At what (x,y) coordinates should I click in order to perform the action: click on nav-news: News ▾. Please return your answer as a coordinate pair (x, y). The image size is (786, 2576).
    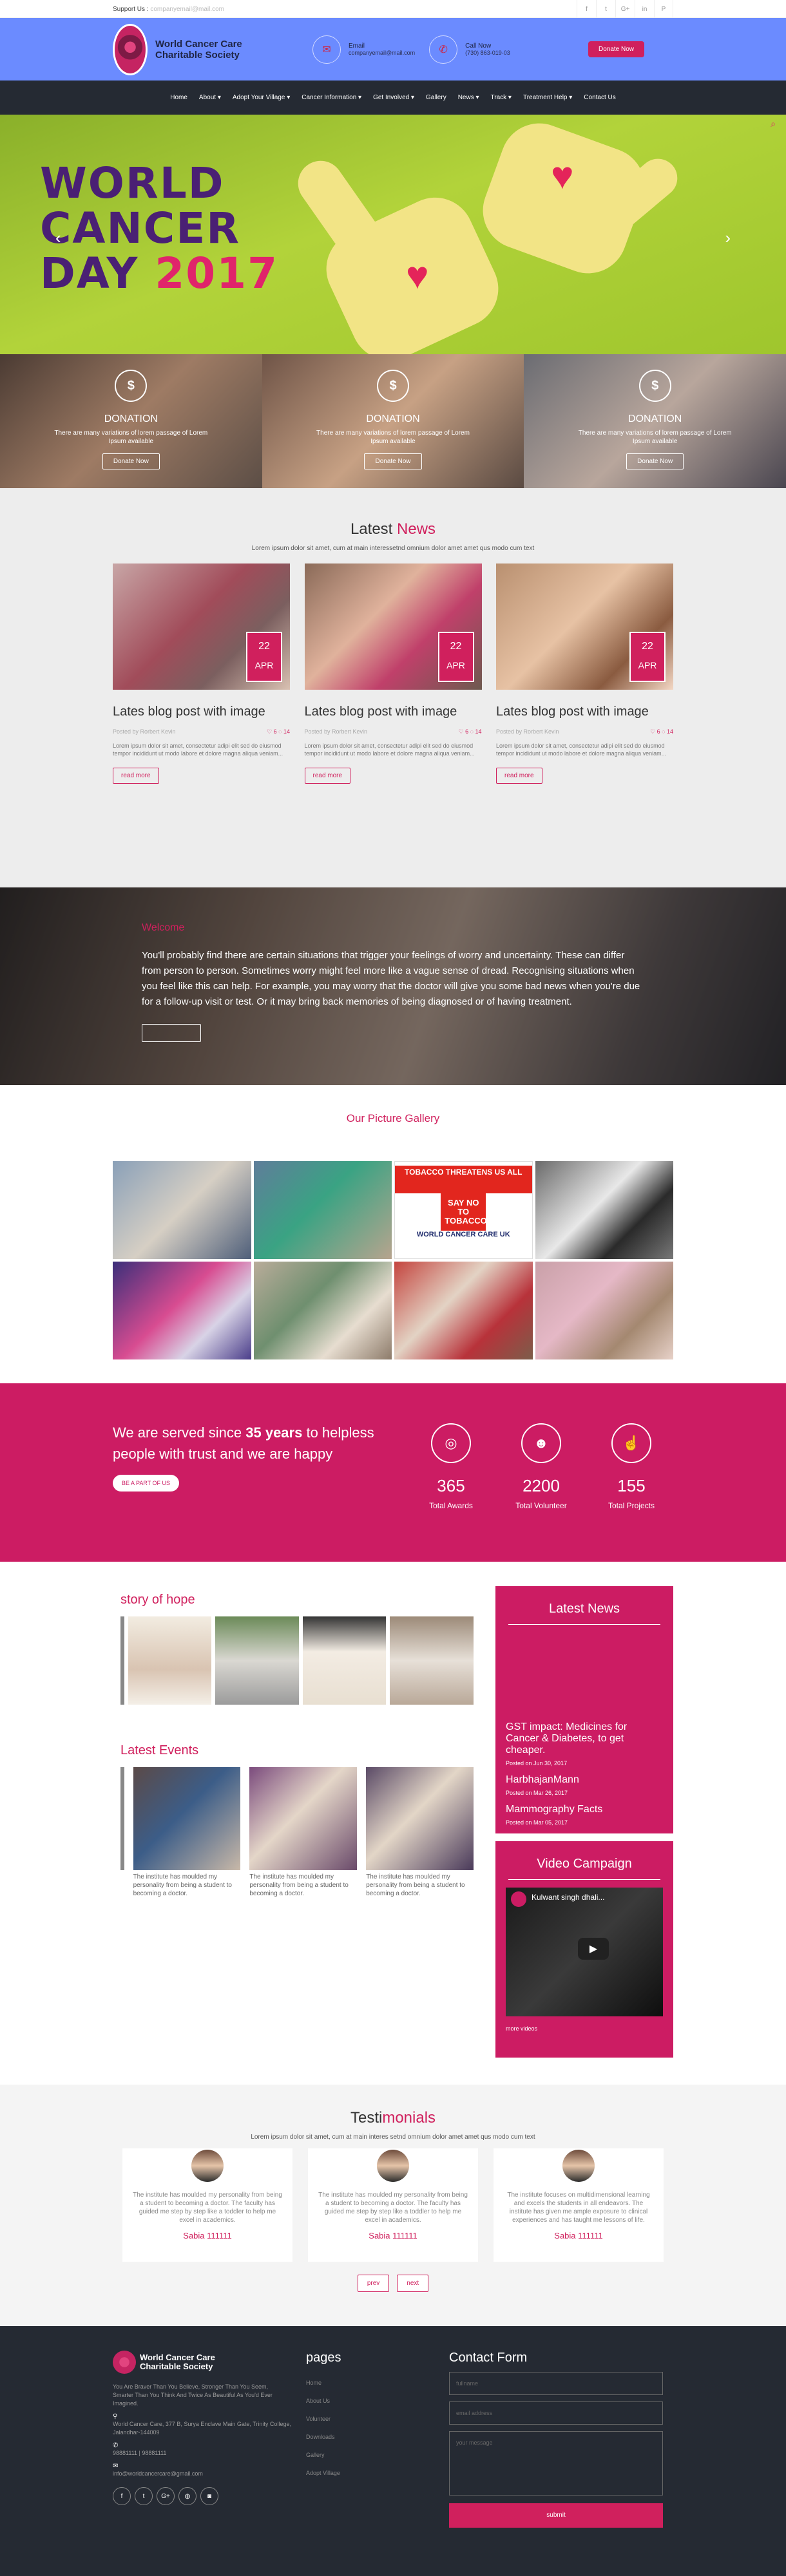
    Looking at the image, I should click on (468, 97).